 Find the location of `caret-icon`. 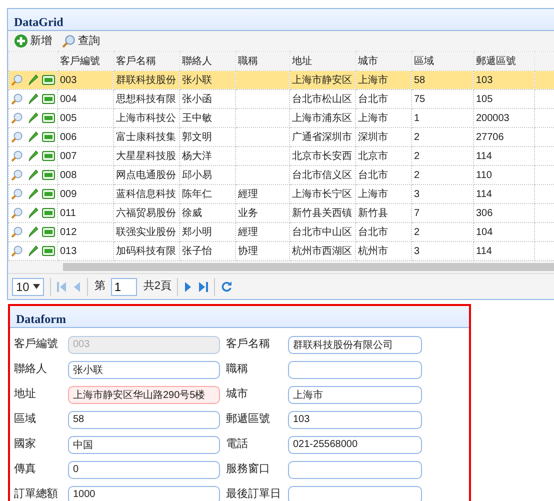

caret-icon is located at coordinates (36, 286).